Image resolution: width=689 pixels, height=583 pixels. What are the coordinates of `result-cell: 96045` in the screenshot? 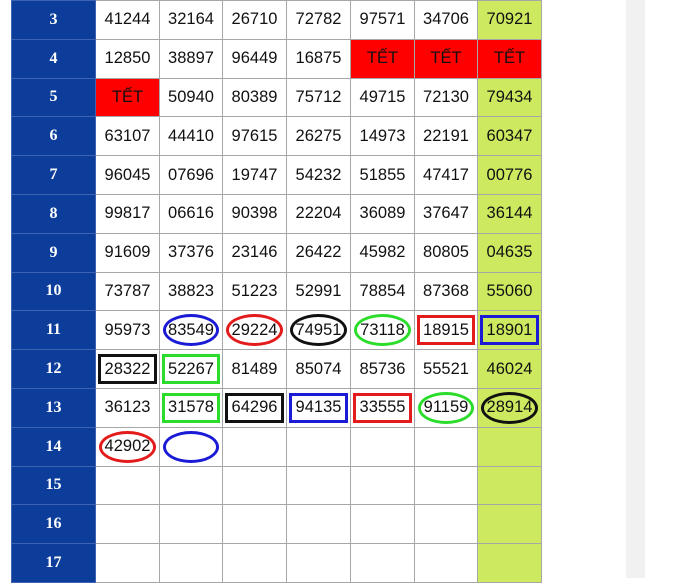 It's located at (127, 175).